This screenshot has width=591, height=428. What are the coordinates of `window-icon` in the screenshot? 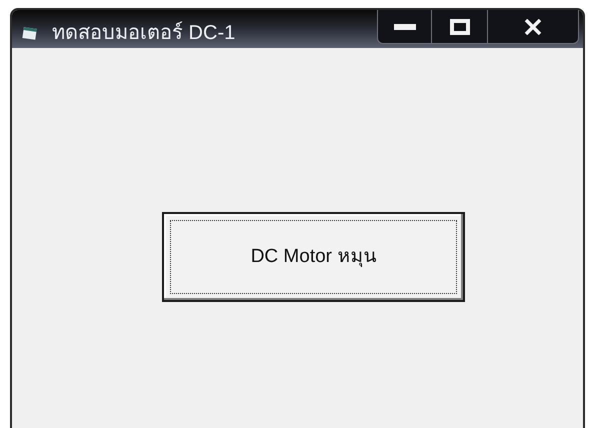 It's located at (30, 34).